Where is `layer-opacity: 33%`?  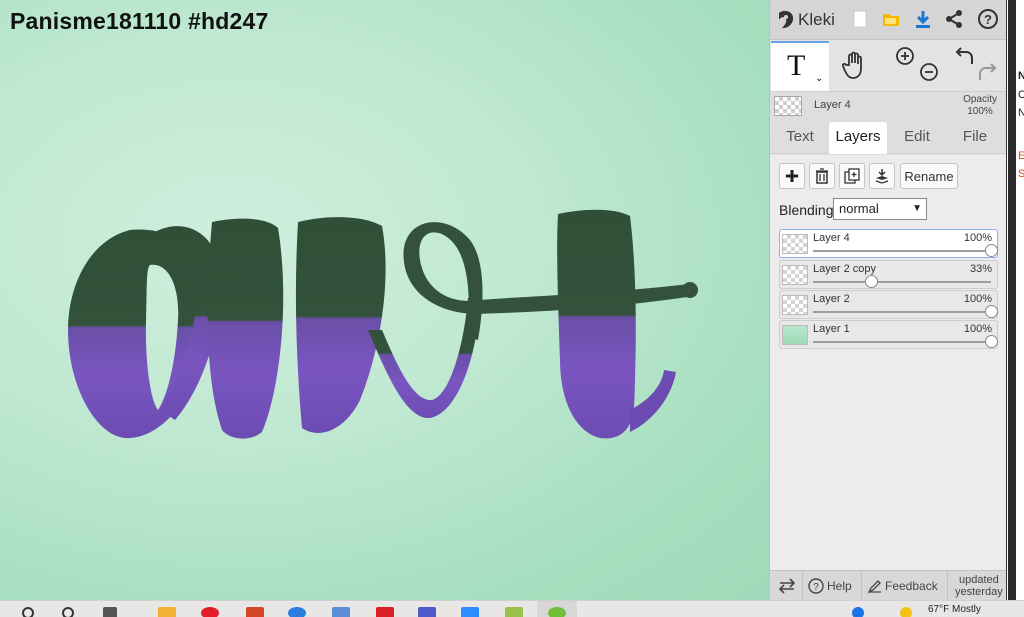 layer-opacity: 33% is located at coordinates (980, 269).